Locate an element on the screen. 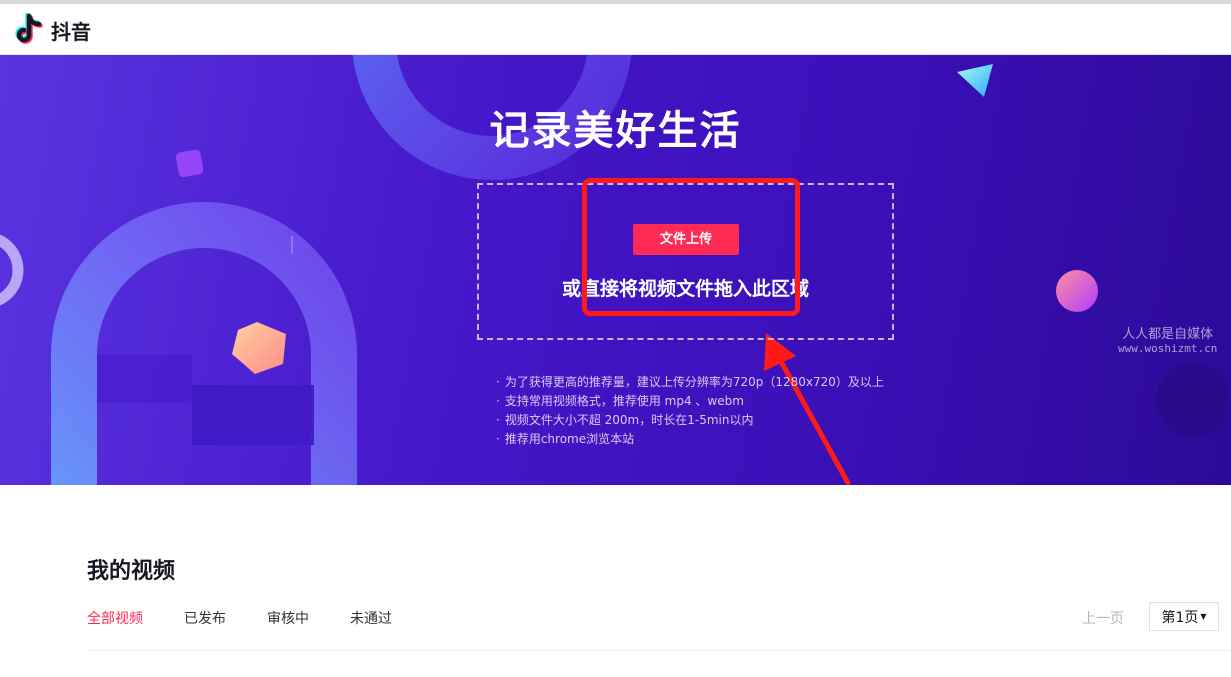 The image size is (1231, 677). video-filter-tabs: 全部视频 已发布 审核中 未通过 is located at coordinates (260, 618).